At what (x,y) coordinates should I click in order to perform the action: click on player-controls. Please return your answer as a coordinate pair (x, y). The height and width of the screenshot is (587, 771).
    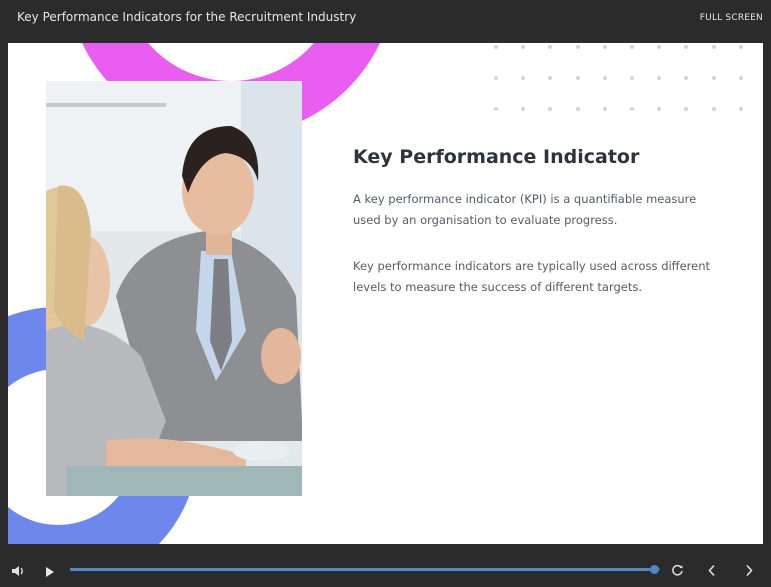
    Looking at the image, I should click on (385, 565).